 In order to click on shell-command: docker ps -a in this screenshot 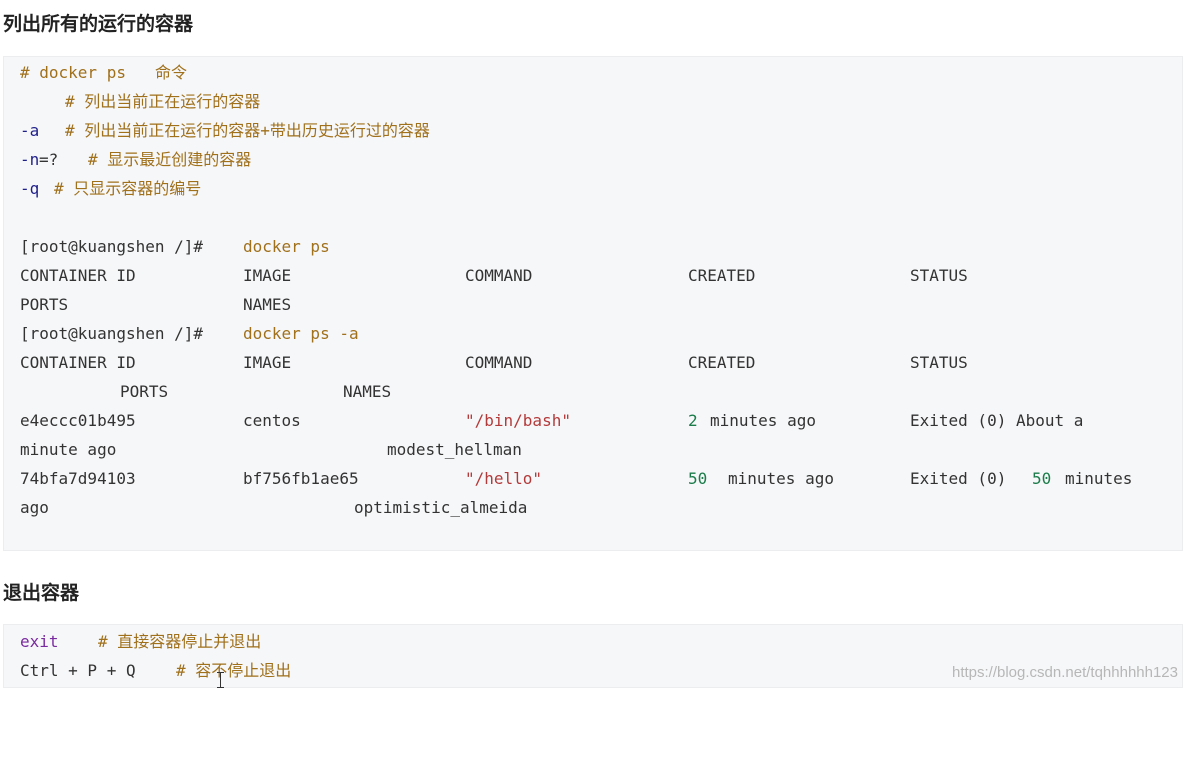, I will do `click(301, 333)`.